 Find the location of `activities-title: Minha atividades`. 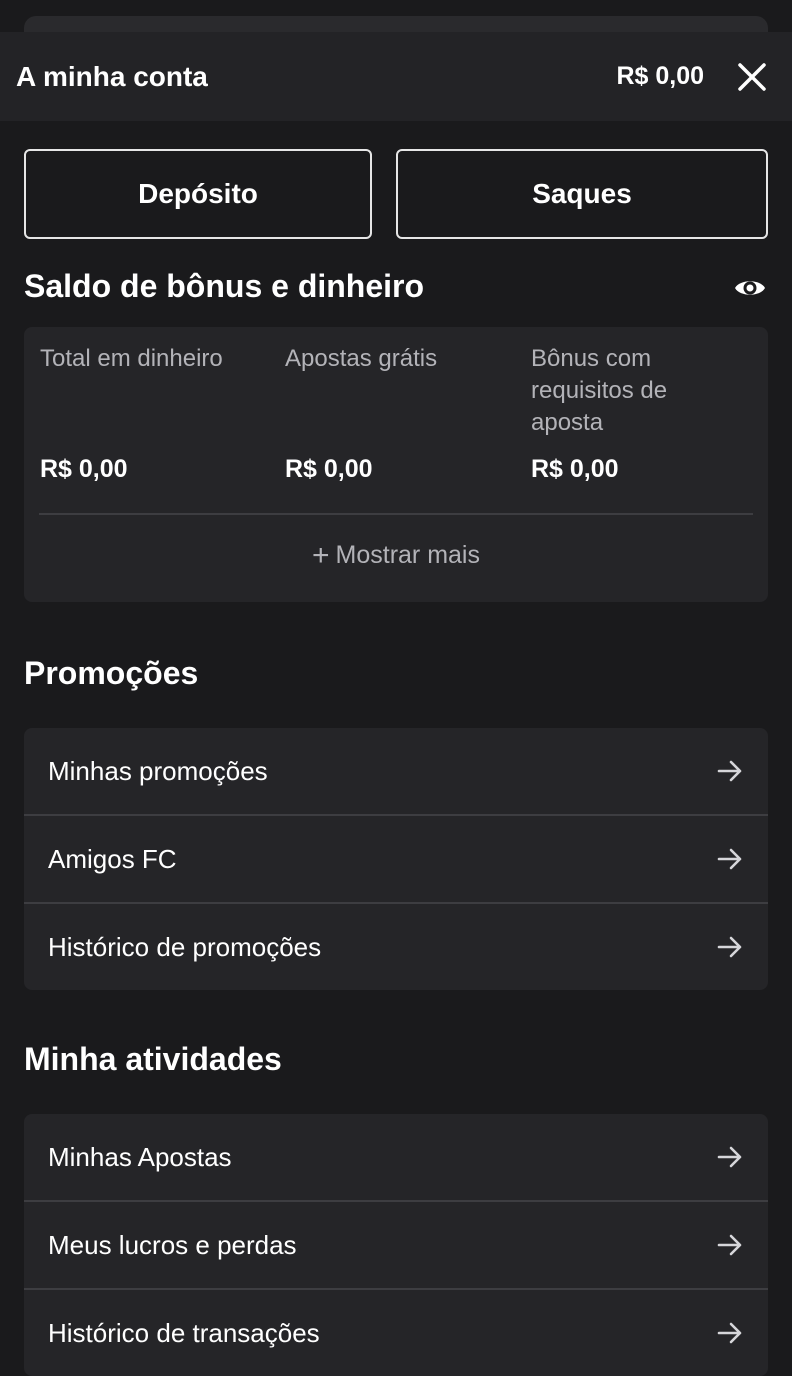

activities-title: Minha atividades is located at coordinates (153, 1059).